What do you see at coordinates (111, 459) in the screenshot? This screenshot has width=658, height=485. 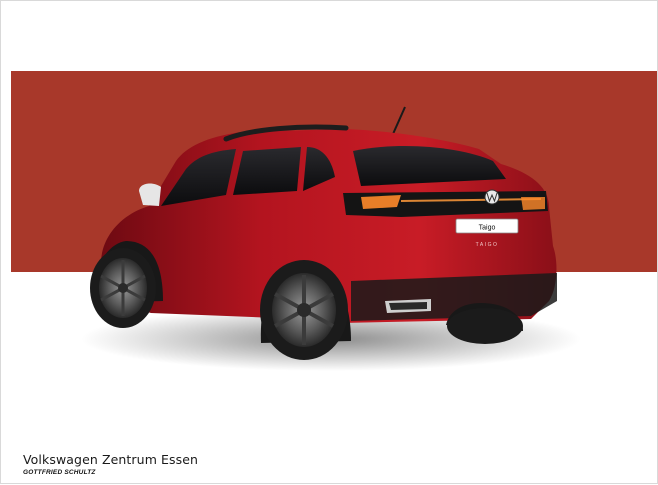 I see `dealer-name: Volkswagen Zentrum Essen` at bounding box center [111, 459].